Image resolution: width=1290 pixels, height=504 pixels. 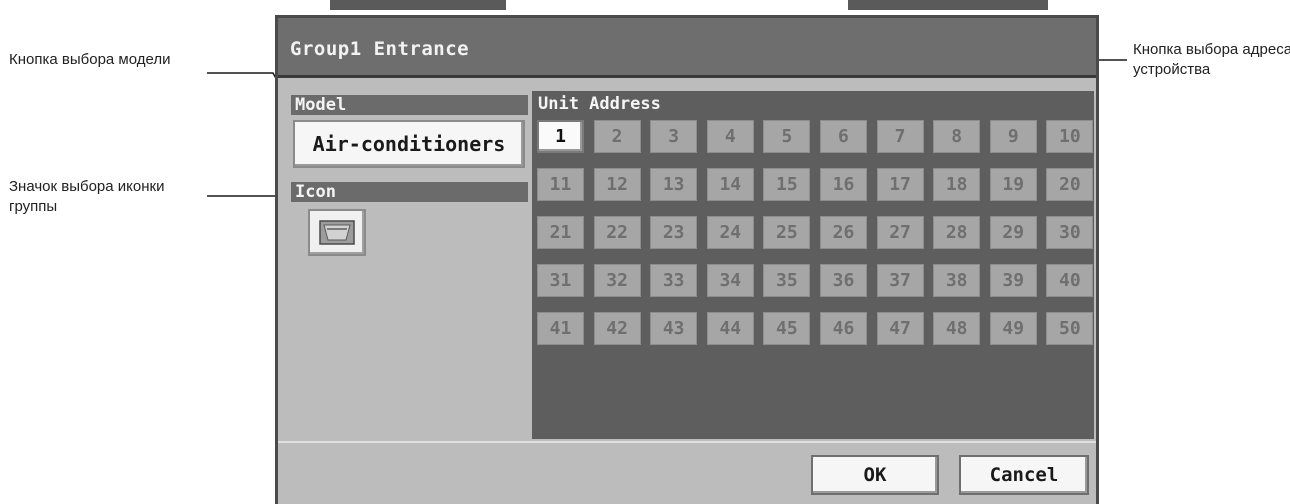 I want to click on indoor-unit-icon, so click(x=337, y=232).